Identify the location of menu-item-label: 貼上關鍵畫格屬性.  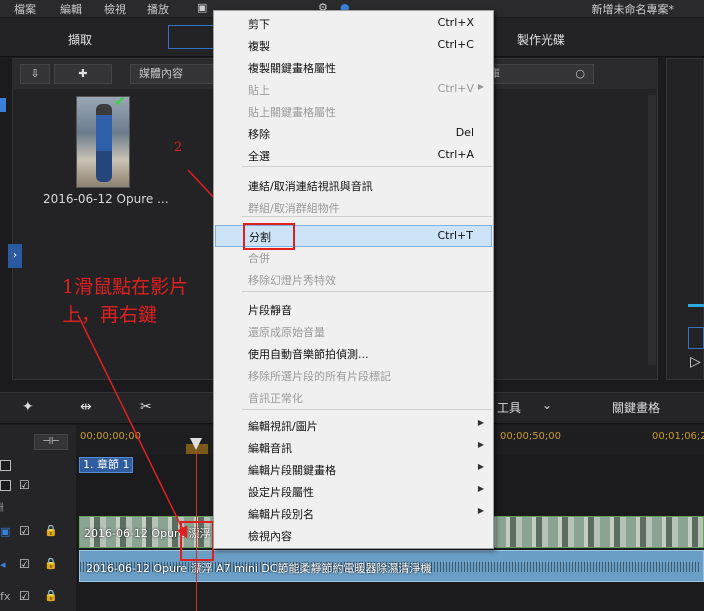
(292, 112).